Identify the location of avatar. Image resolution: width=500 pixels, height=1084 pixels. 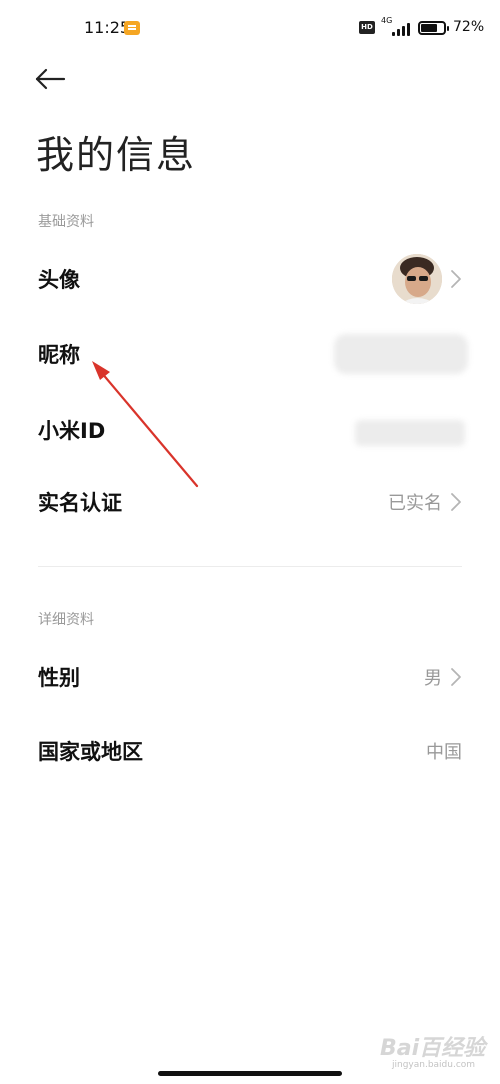
(417, 279).